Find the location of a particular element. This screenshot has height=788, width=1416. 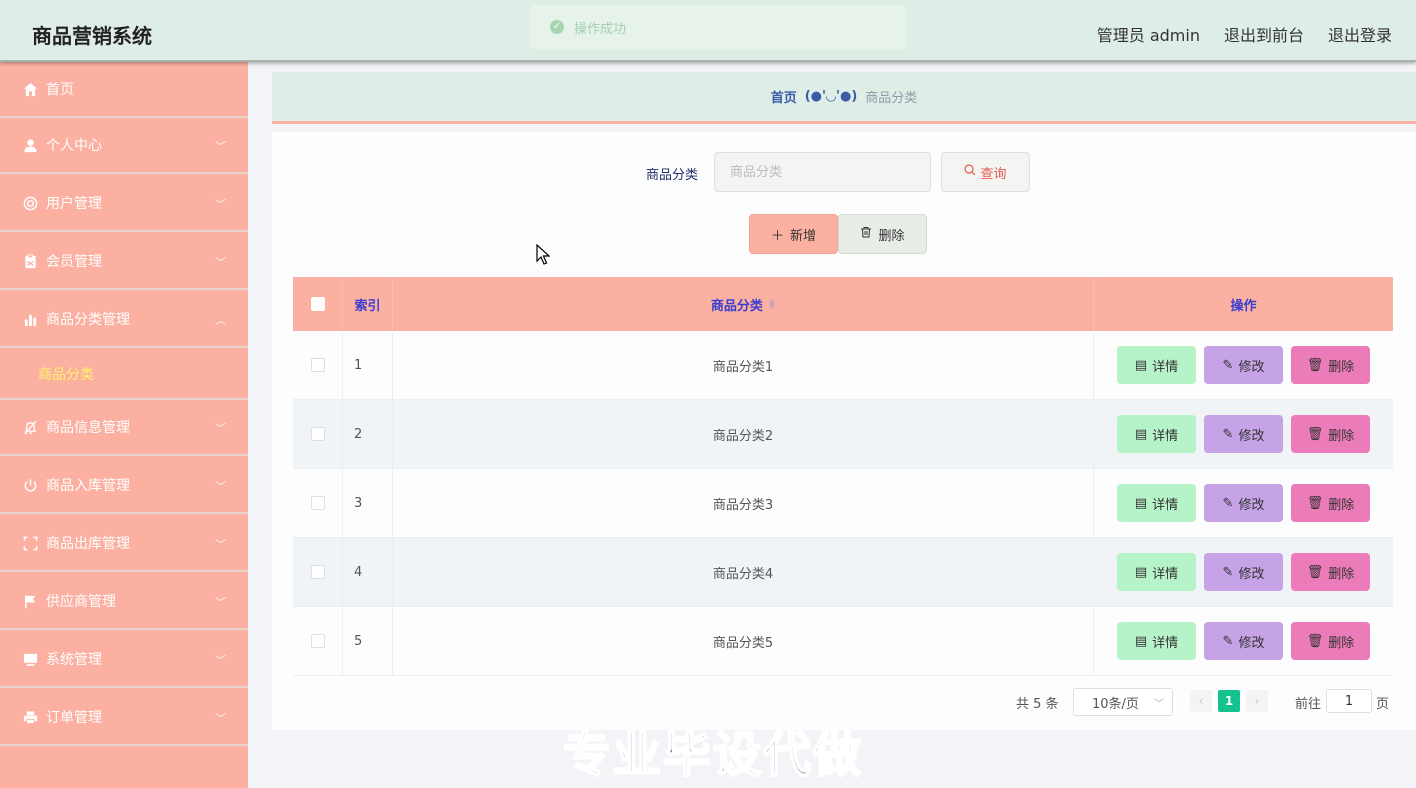

header-category: 商品分类 ▲ ▼ is located at coordinates (743, 304).